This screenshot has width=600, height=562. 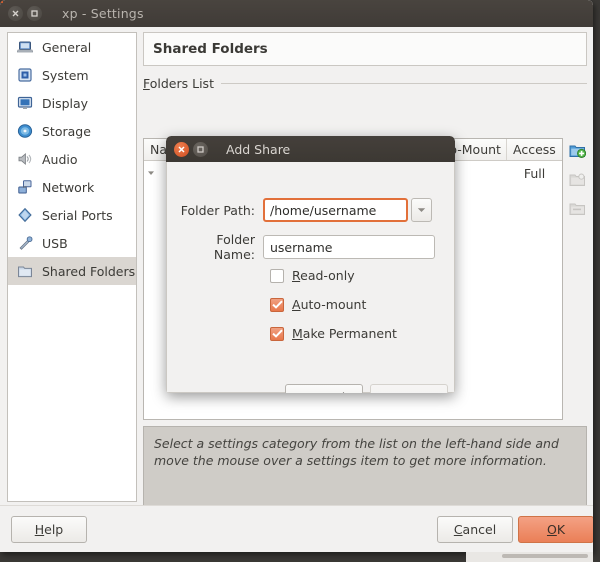 I want to click on sidebar-item-label: Serial Ports, so click(x=77, y=215).